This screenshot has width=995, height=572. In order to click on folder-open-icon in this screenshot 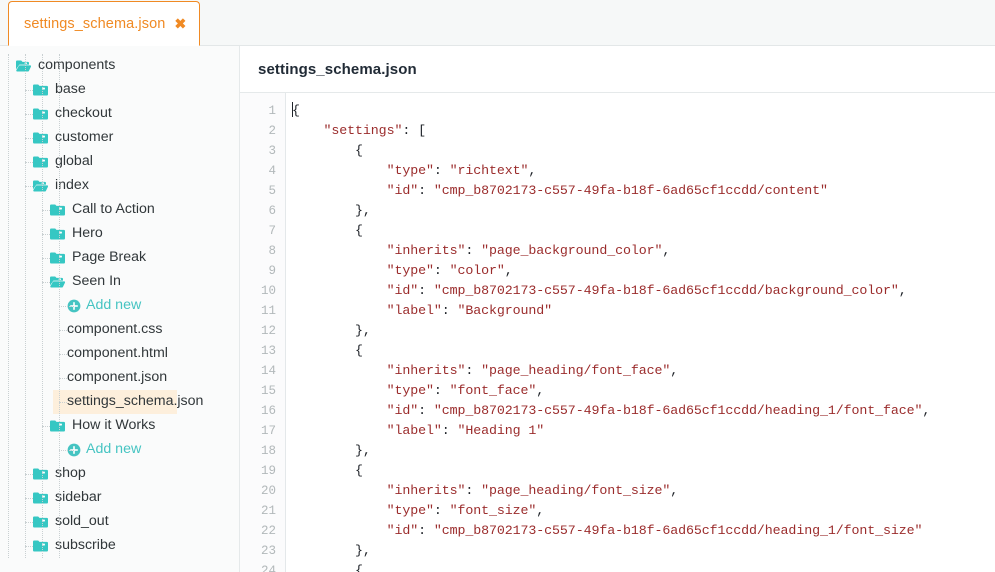, I will do `click(40, 186)`.